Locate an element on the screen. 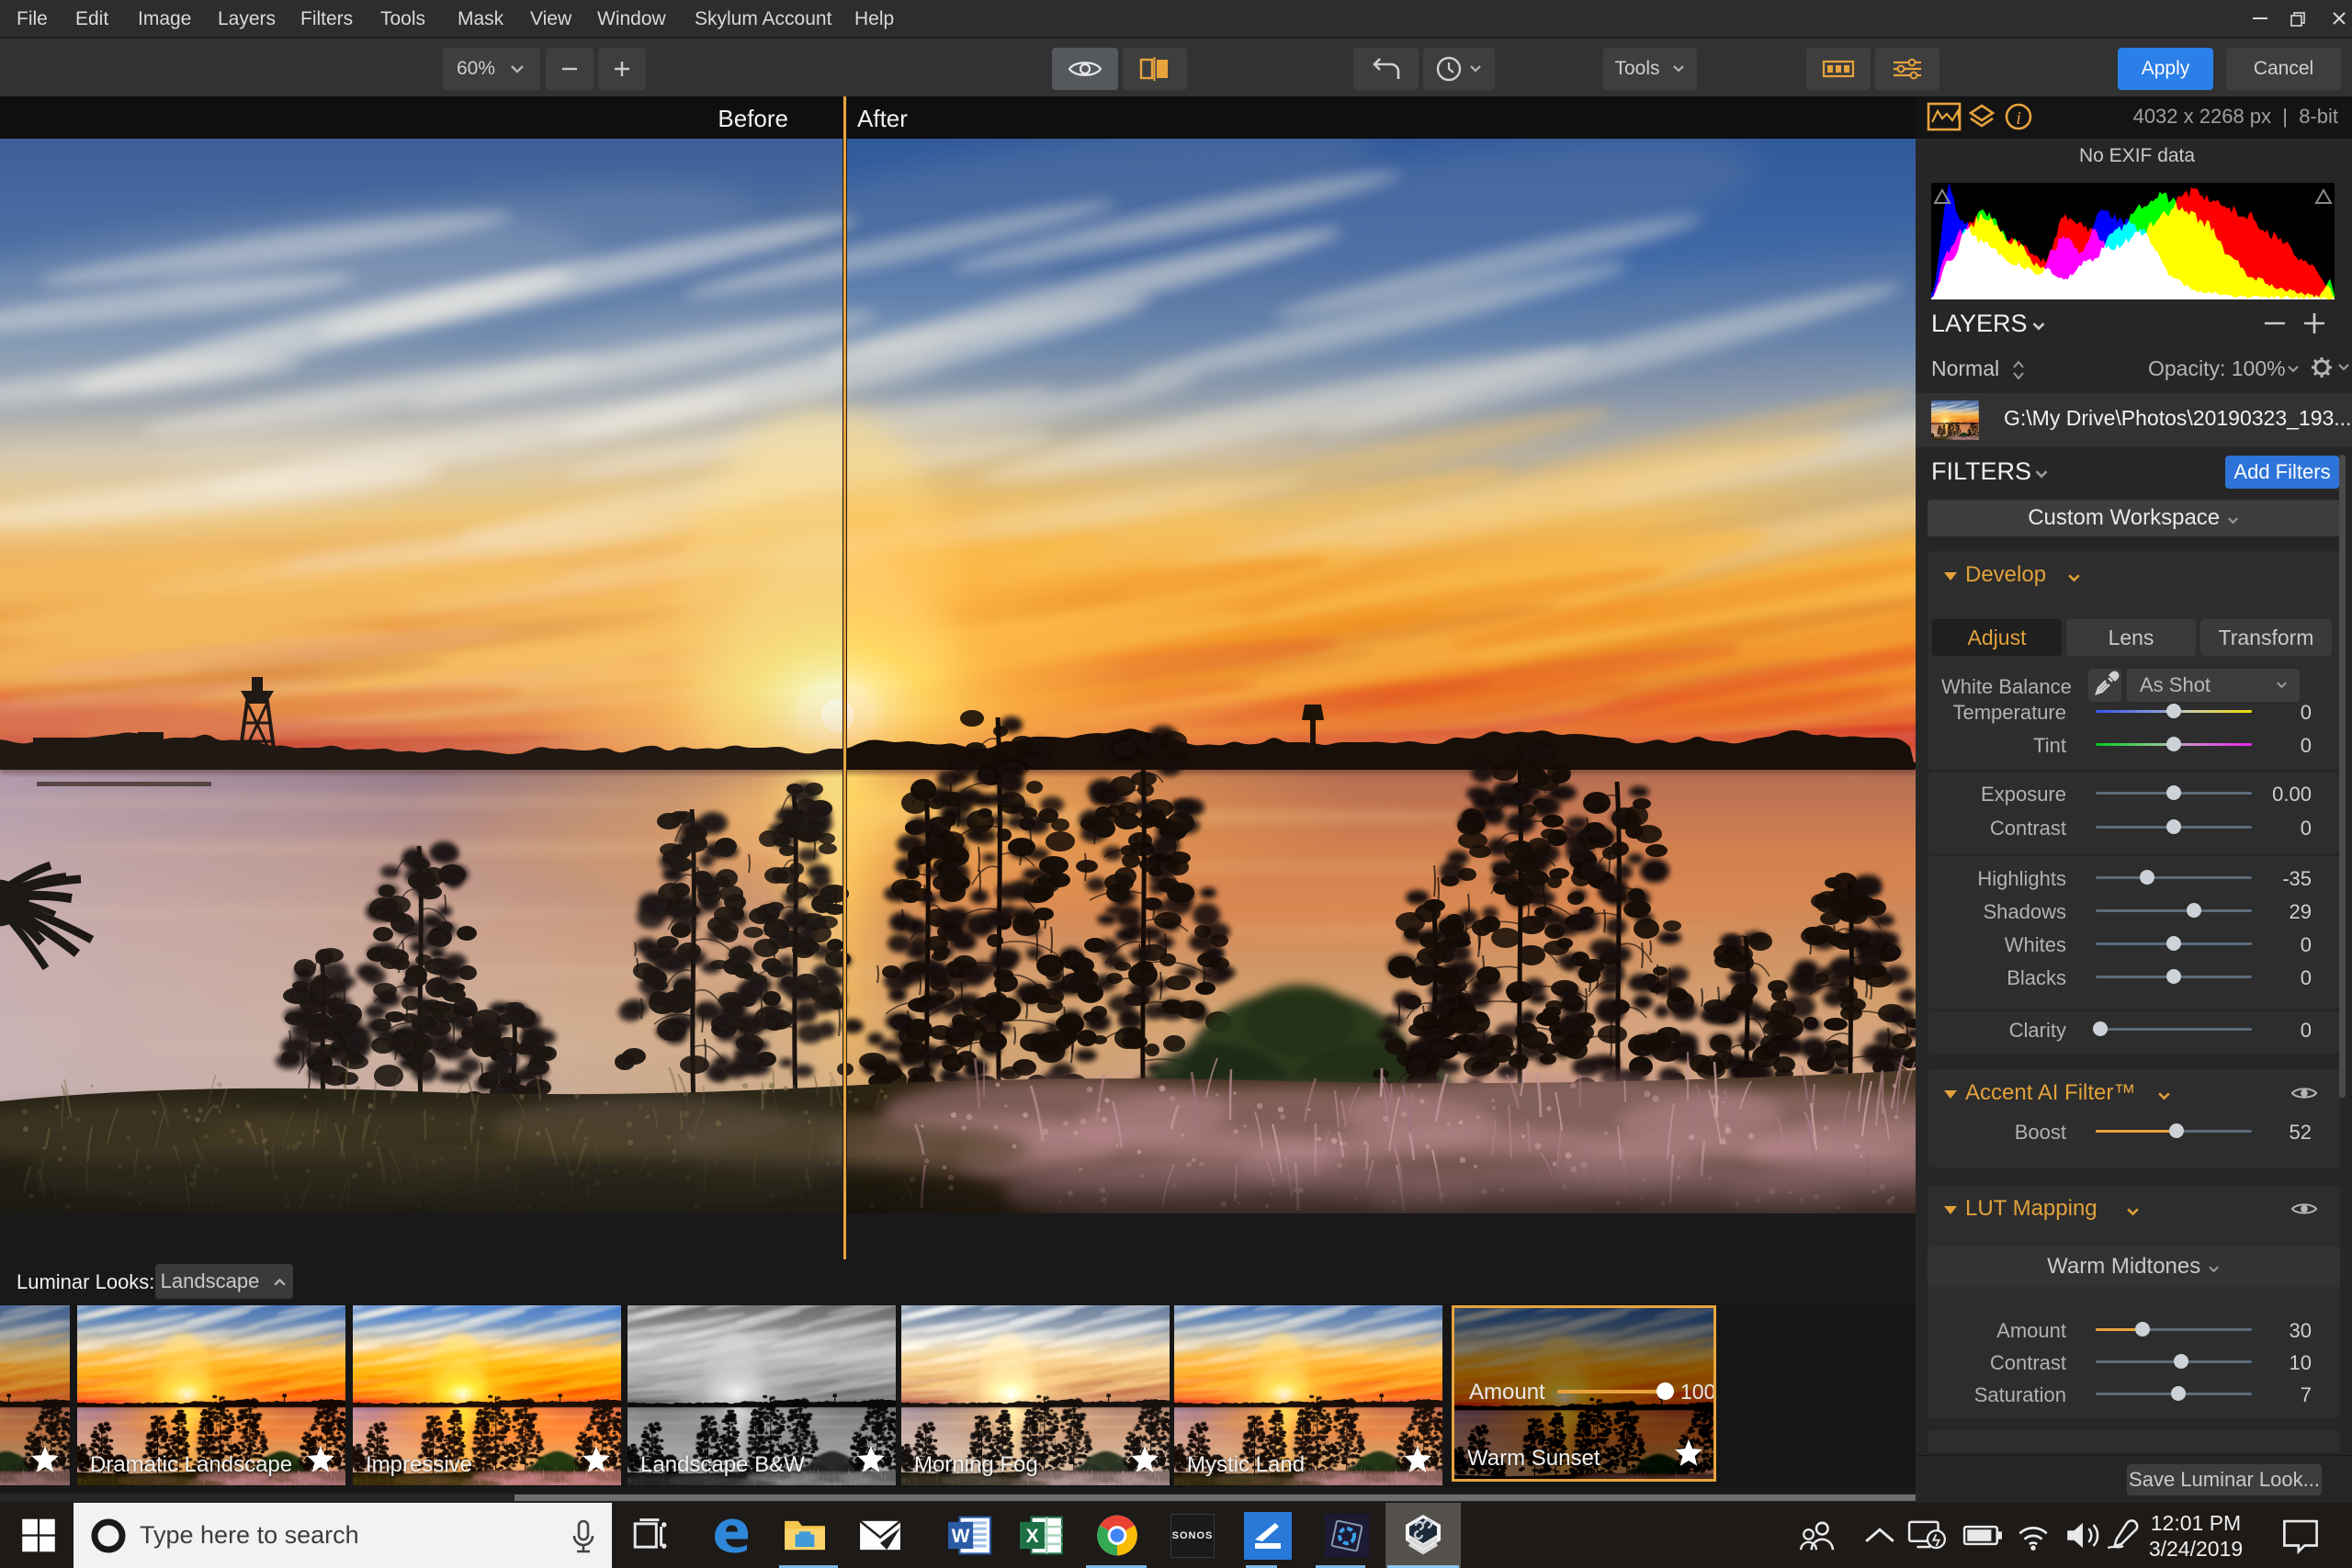  svg-text: i is located at coordinates (2018, 118).